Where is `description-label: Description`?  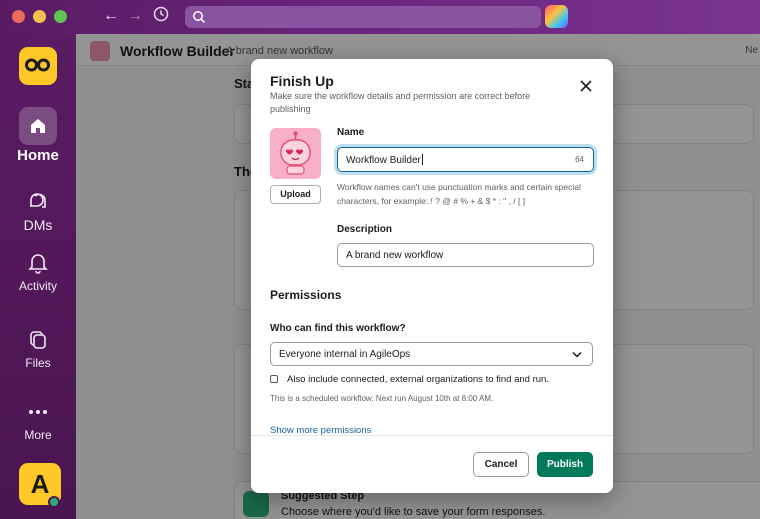
description-label: Description is located at coordinates (365, 229).